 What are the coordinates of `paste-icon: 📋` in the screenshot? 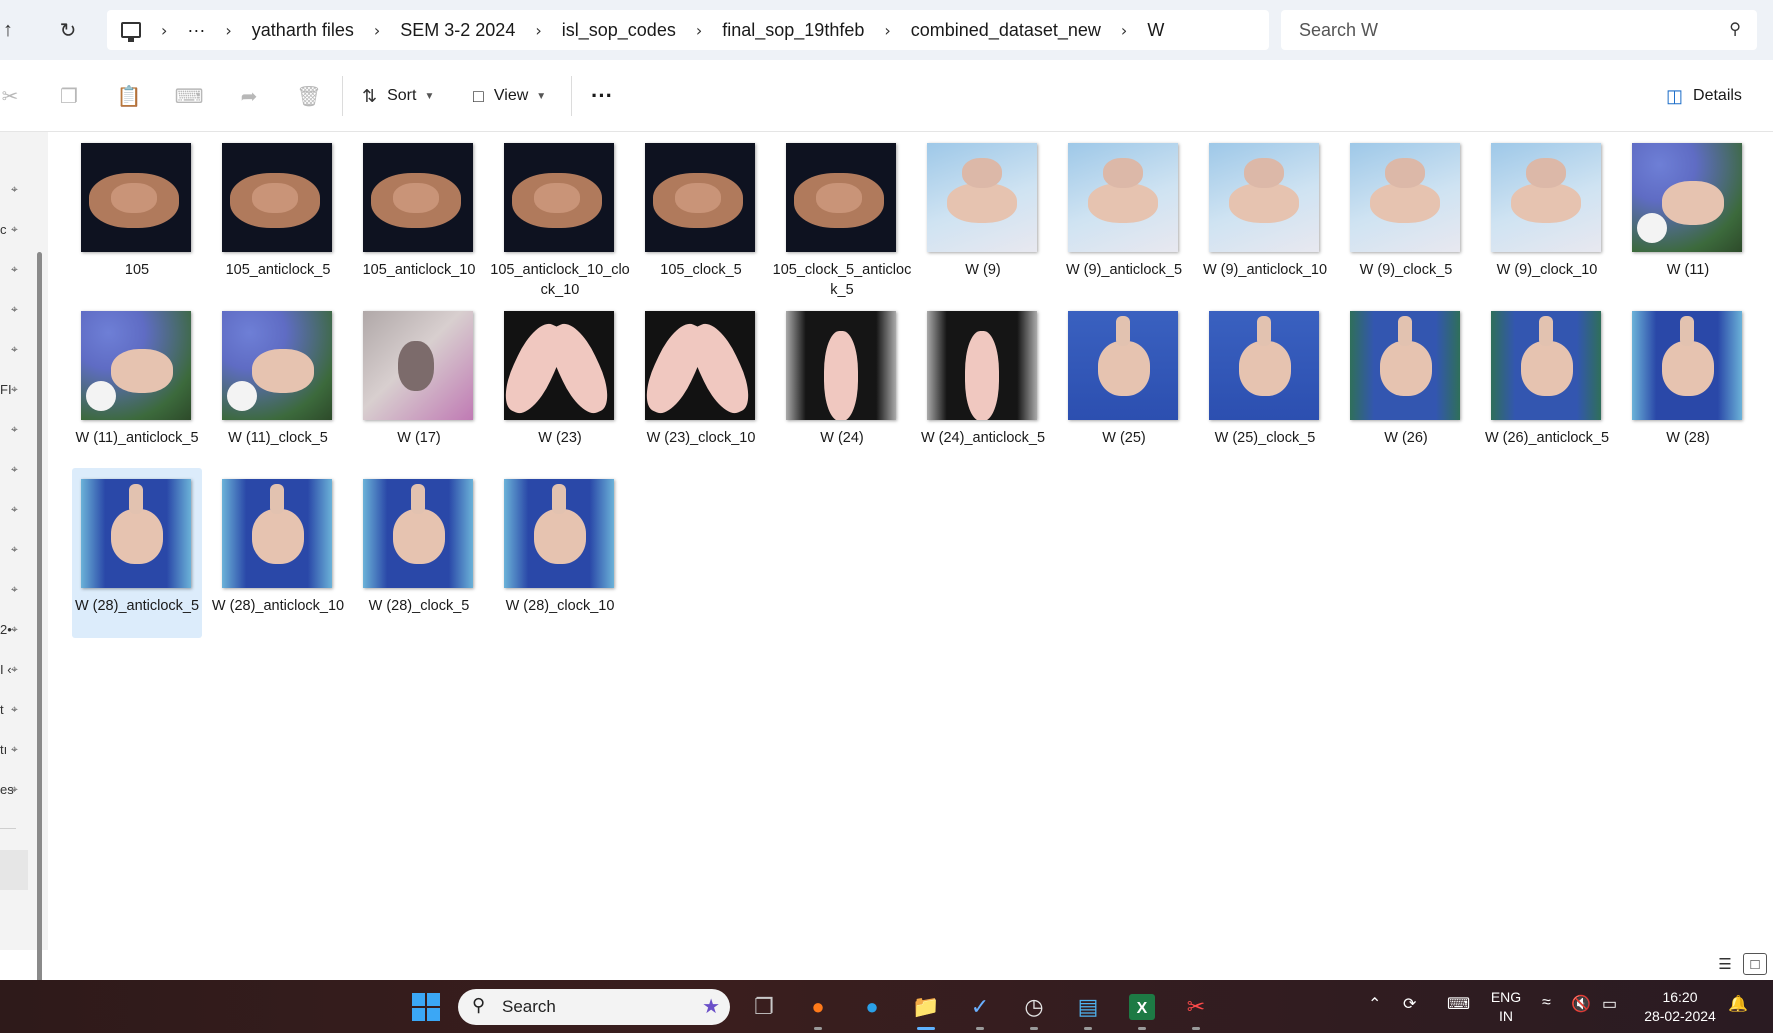 It's located at (129, 96).